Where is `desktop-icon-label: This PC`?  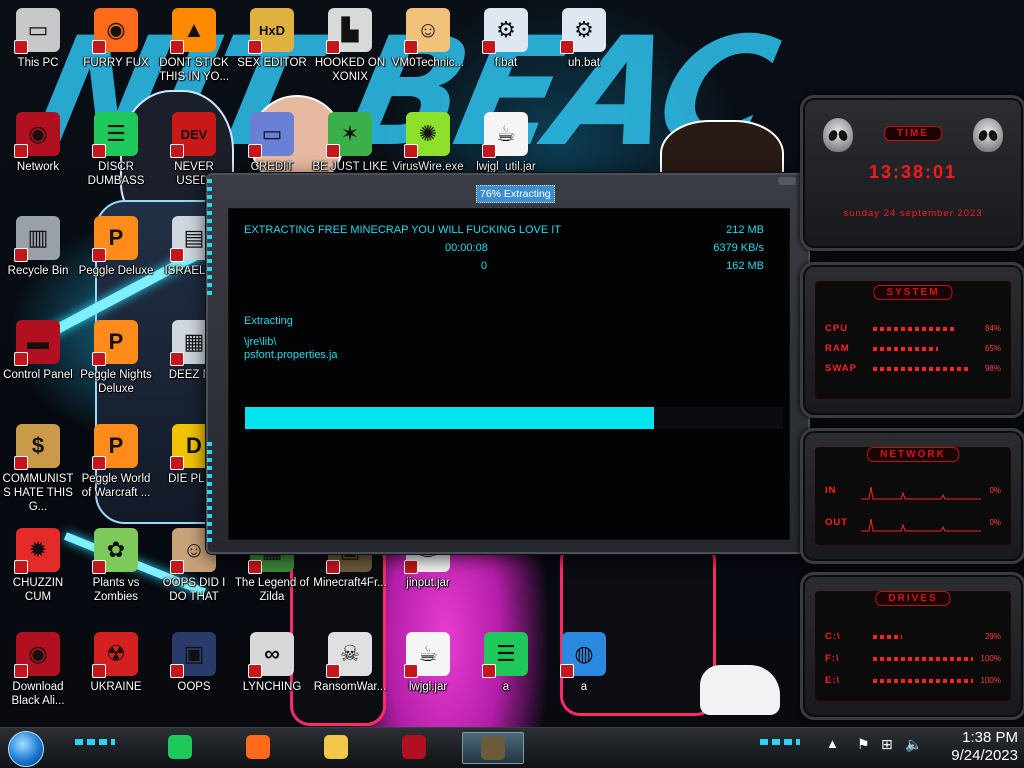
desktop-icon-label: This PC is located at coordinates (38, 63).